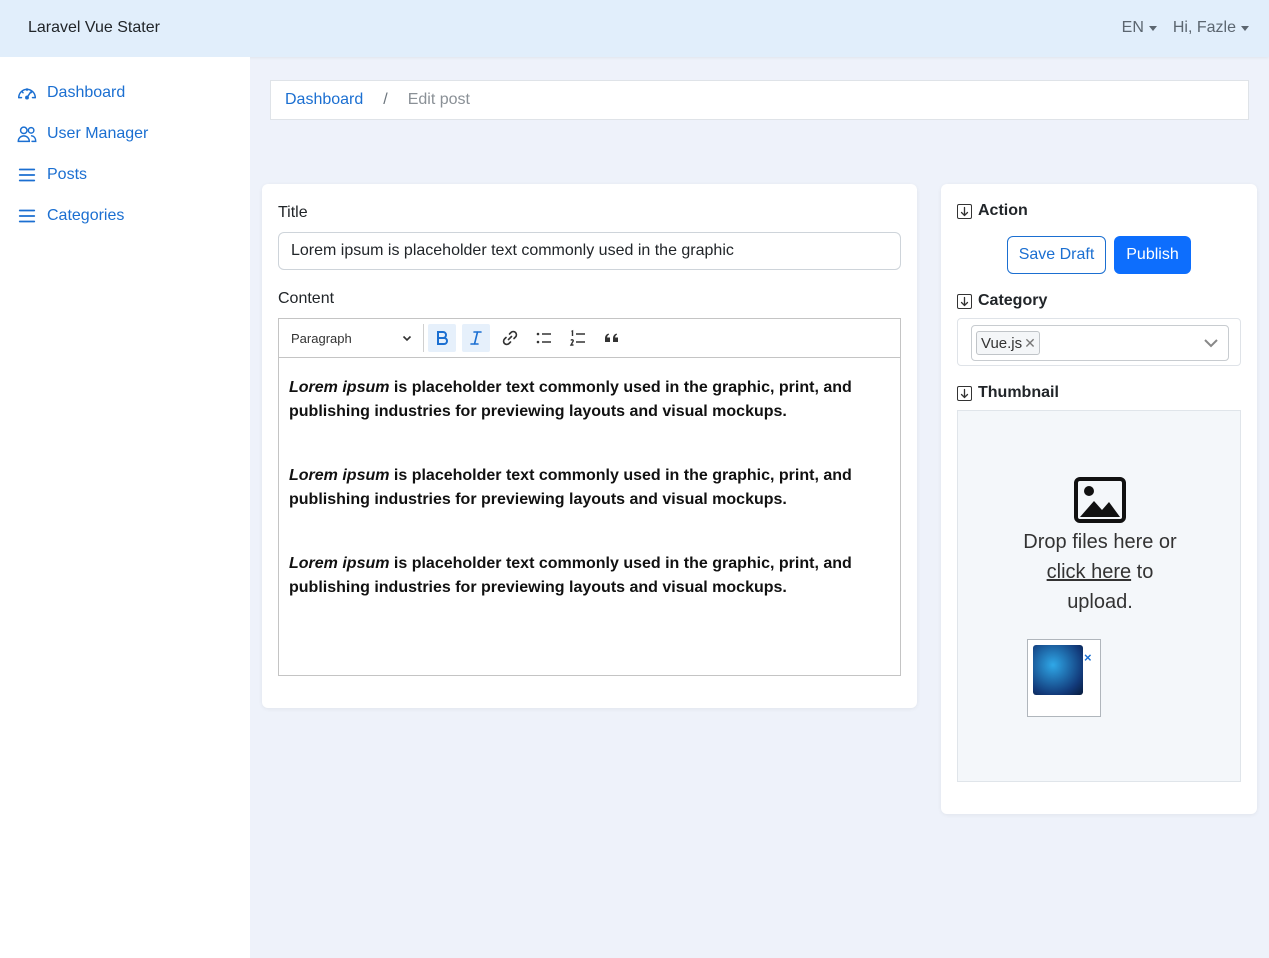 The width and height of the screenshot is (1269, 958). Describe the element at coordinates (1058, 670) in the screenshot. I see `thumbnail-image` at that location.